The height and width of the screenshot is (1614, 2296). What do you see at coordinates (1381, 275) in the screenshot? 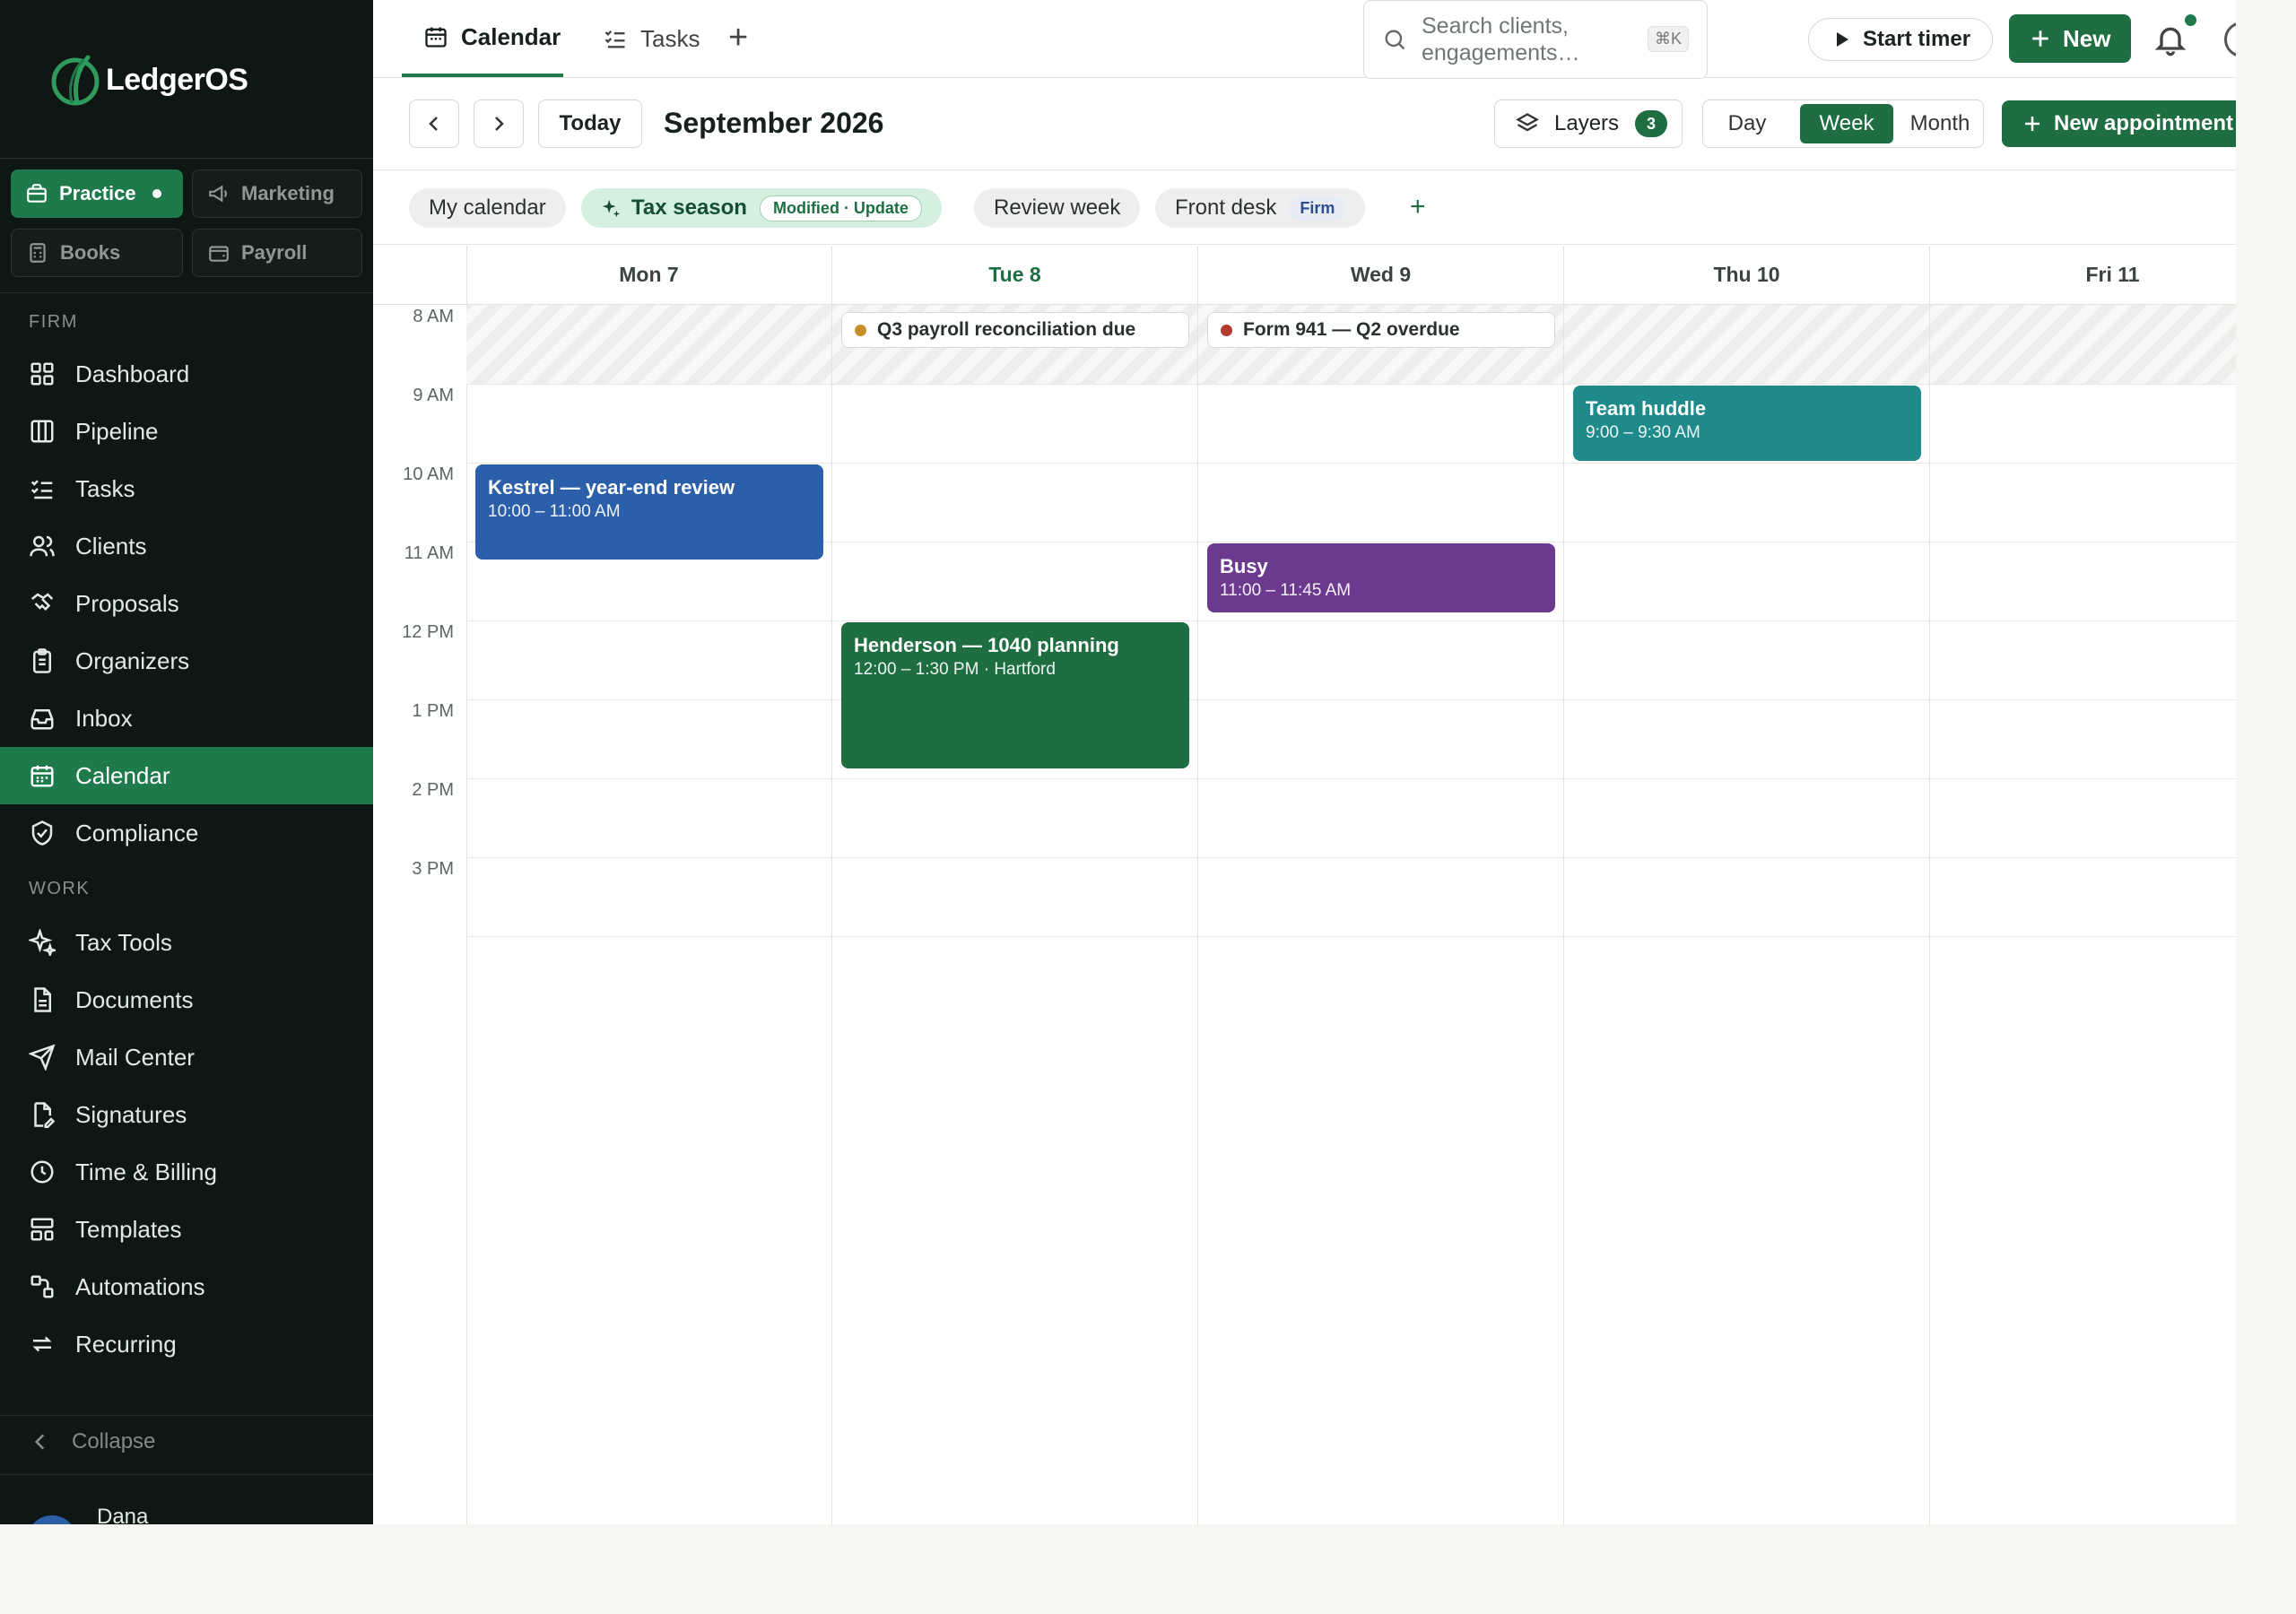
I see `day-header: Wed 9` at bounding box center [1381, 275].